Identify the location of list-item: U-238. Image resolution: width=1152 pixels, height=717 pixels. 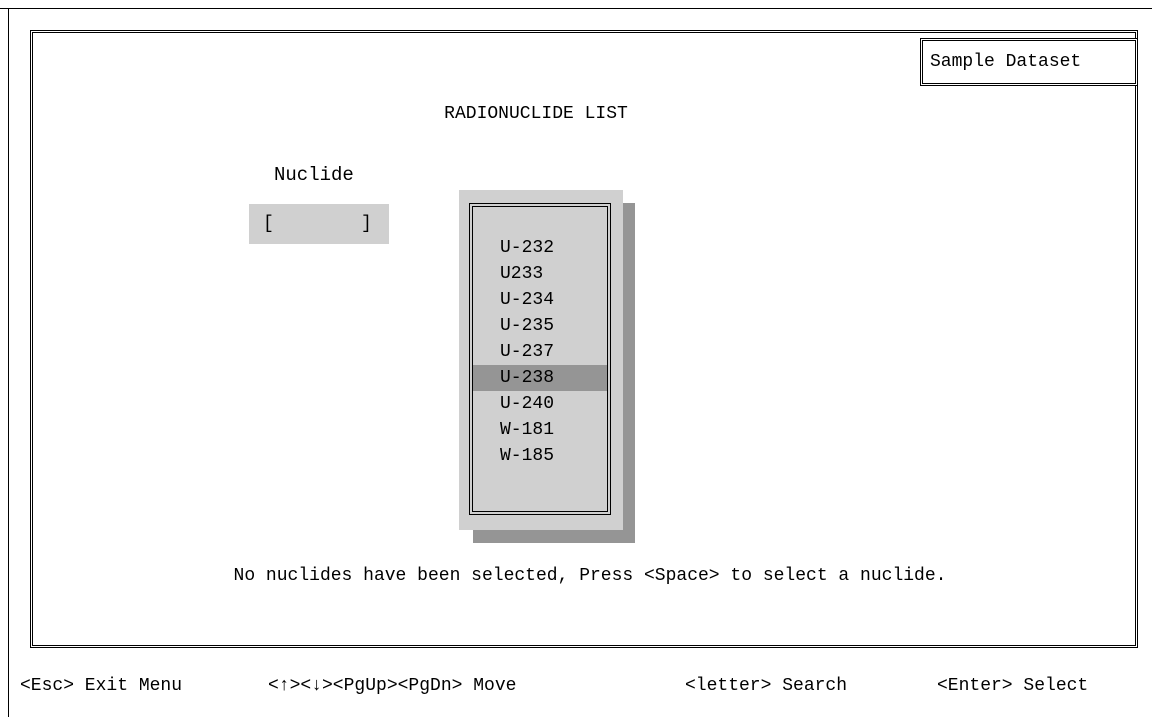
(540, 378).